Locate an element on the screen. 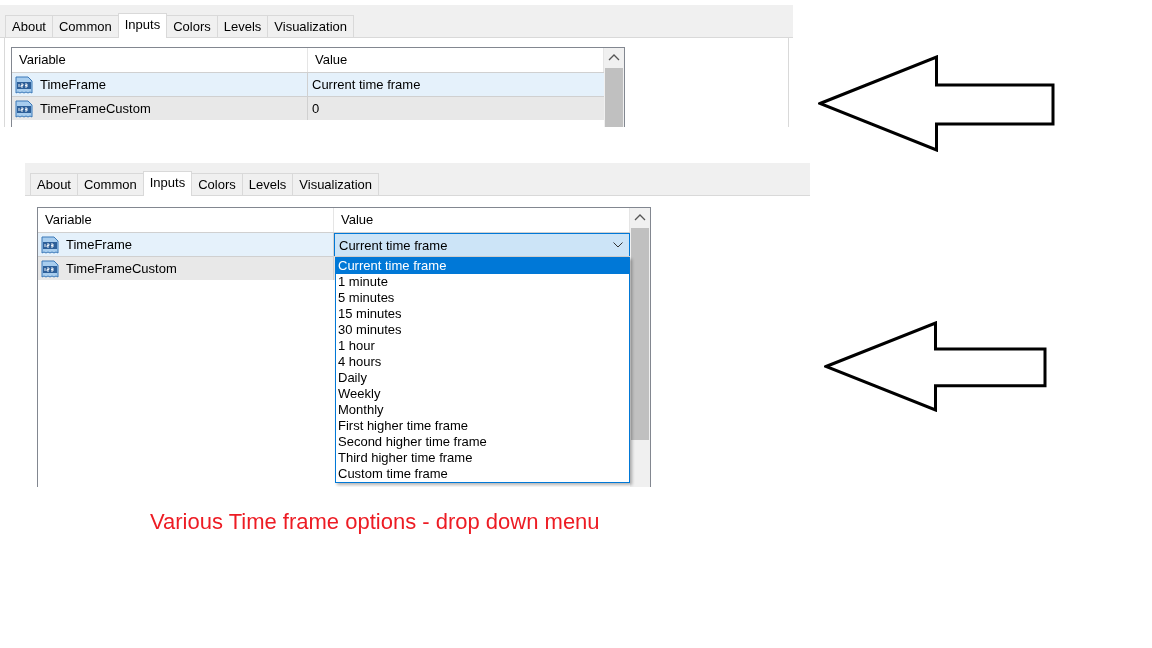  value-text: 0 is located at coordinates (316, 109).